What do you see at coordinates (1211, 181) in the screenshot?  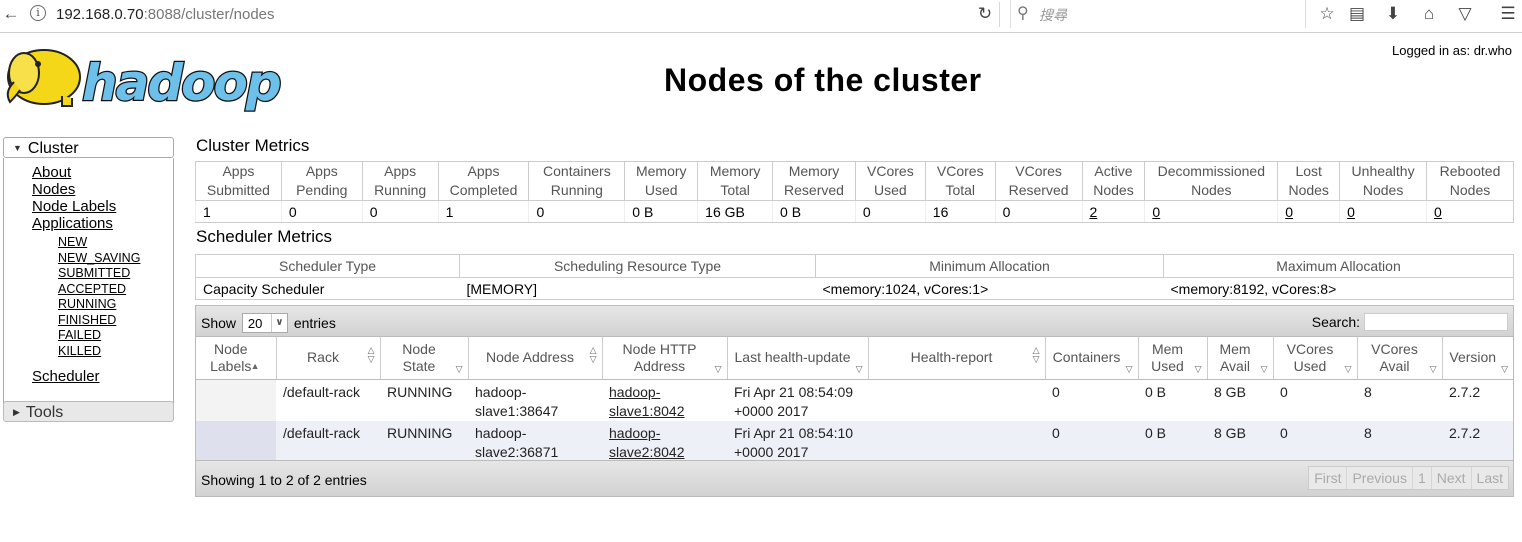 I see `metric-header: Decommissioned Nodes` at bounding box center [1211, 181].